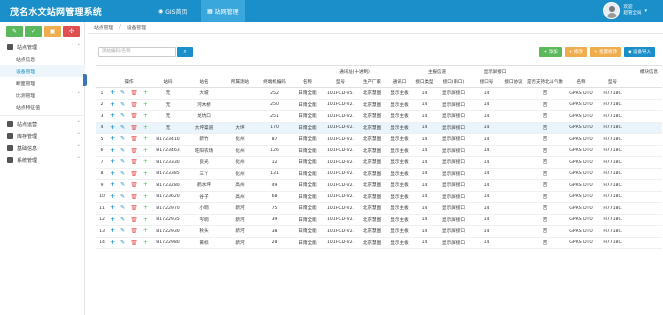  I want to click on sidebar-item-section-mgmt: 断面管理, so click(42, 83).